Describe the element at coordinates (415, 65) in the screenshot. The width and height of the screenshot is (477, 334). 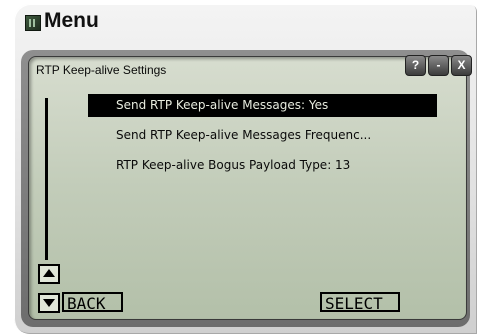
I see `help-button: ?` at that location.